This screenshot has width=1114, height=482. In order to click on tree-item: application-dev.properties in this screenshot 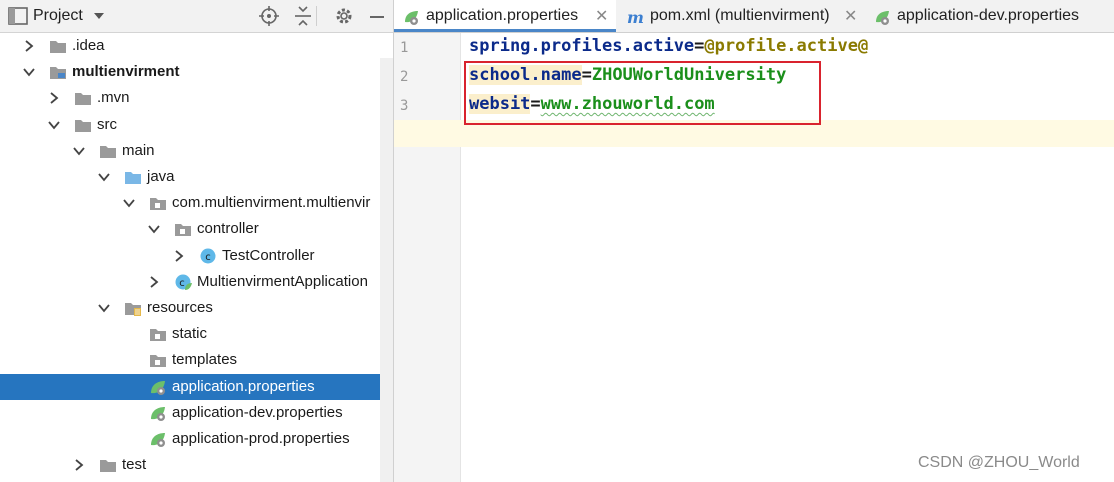, I will do `click(196, 413)`.